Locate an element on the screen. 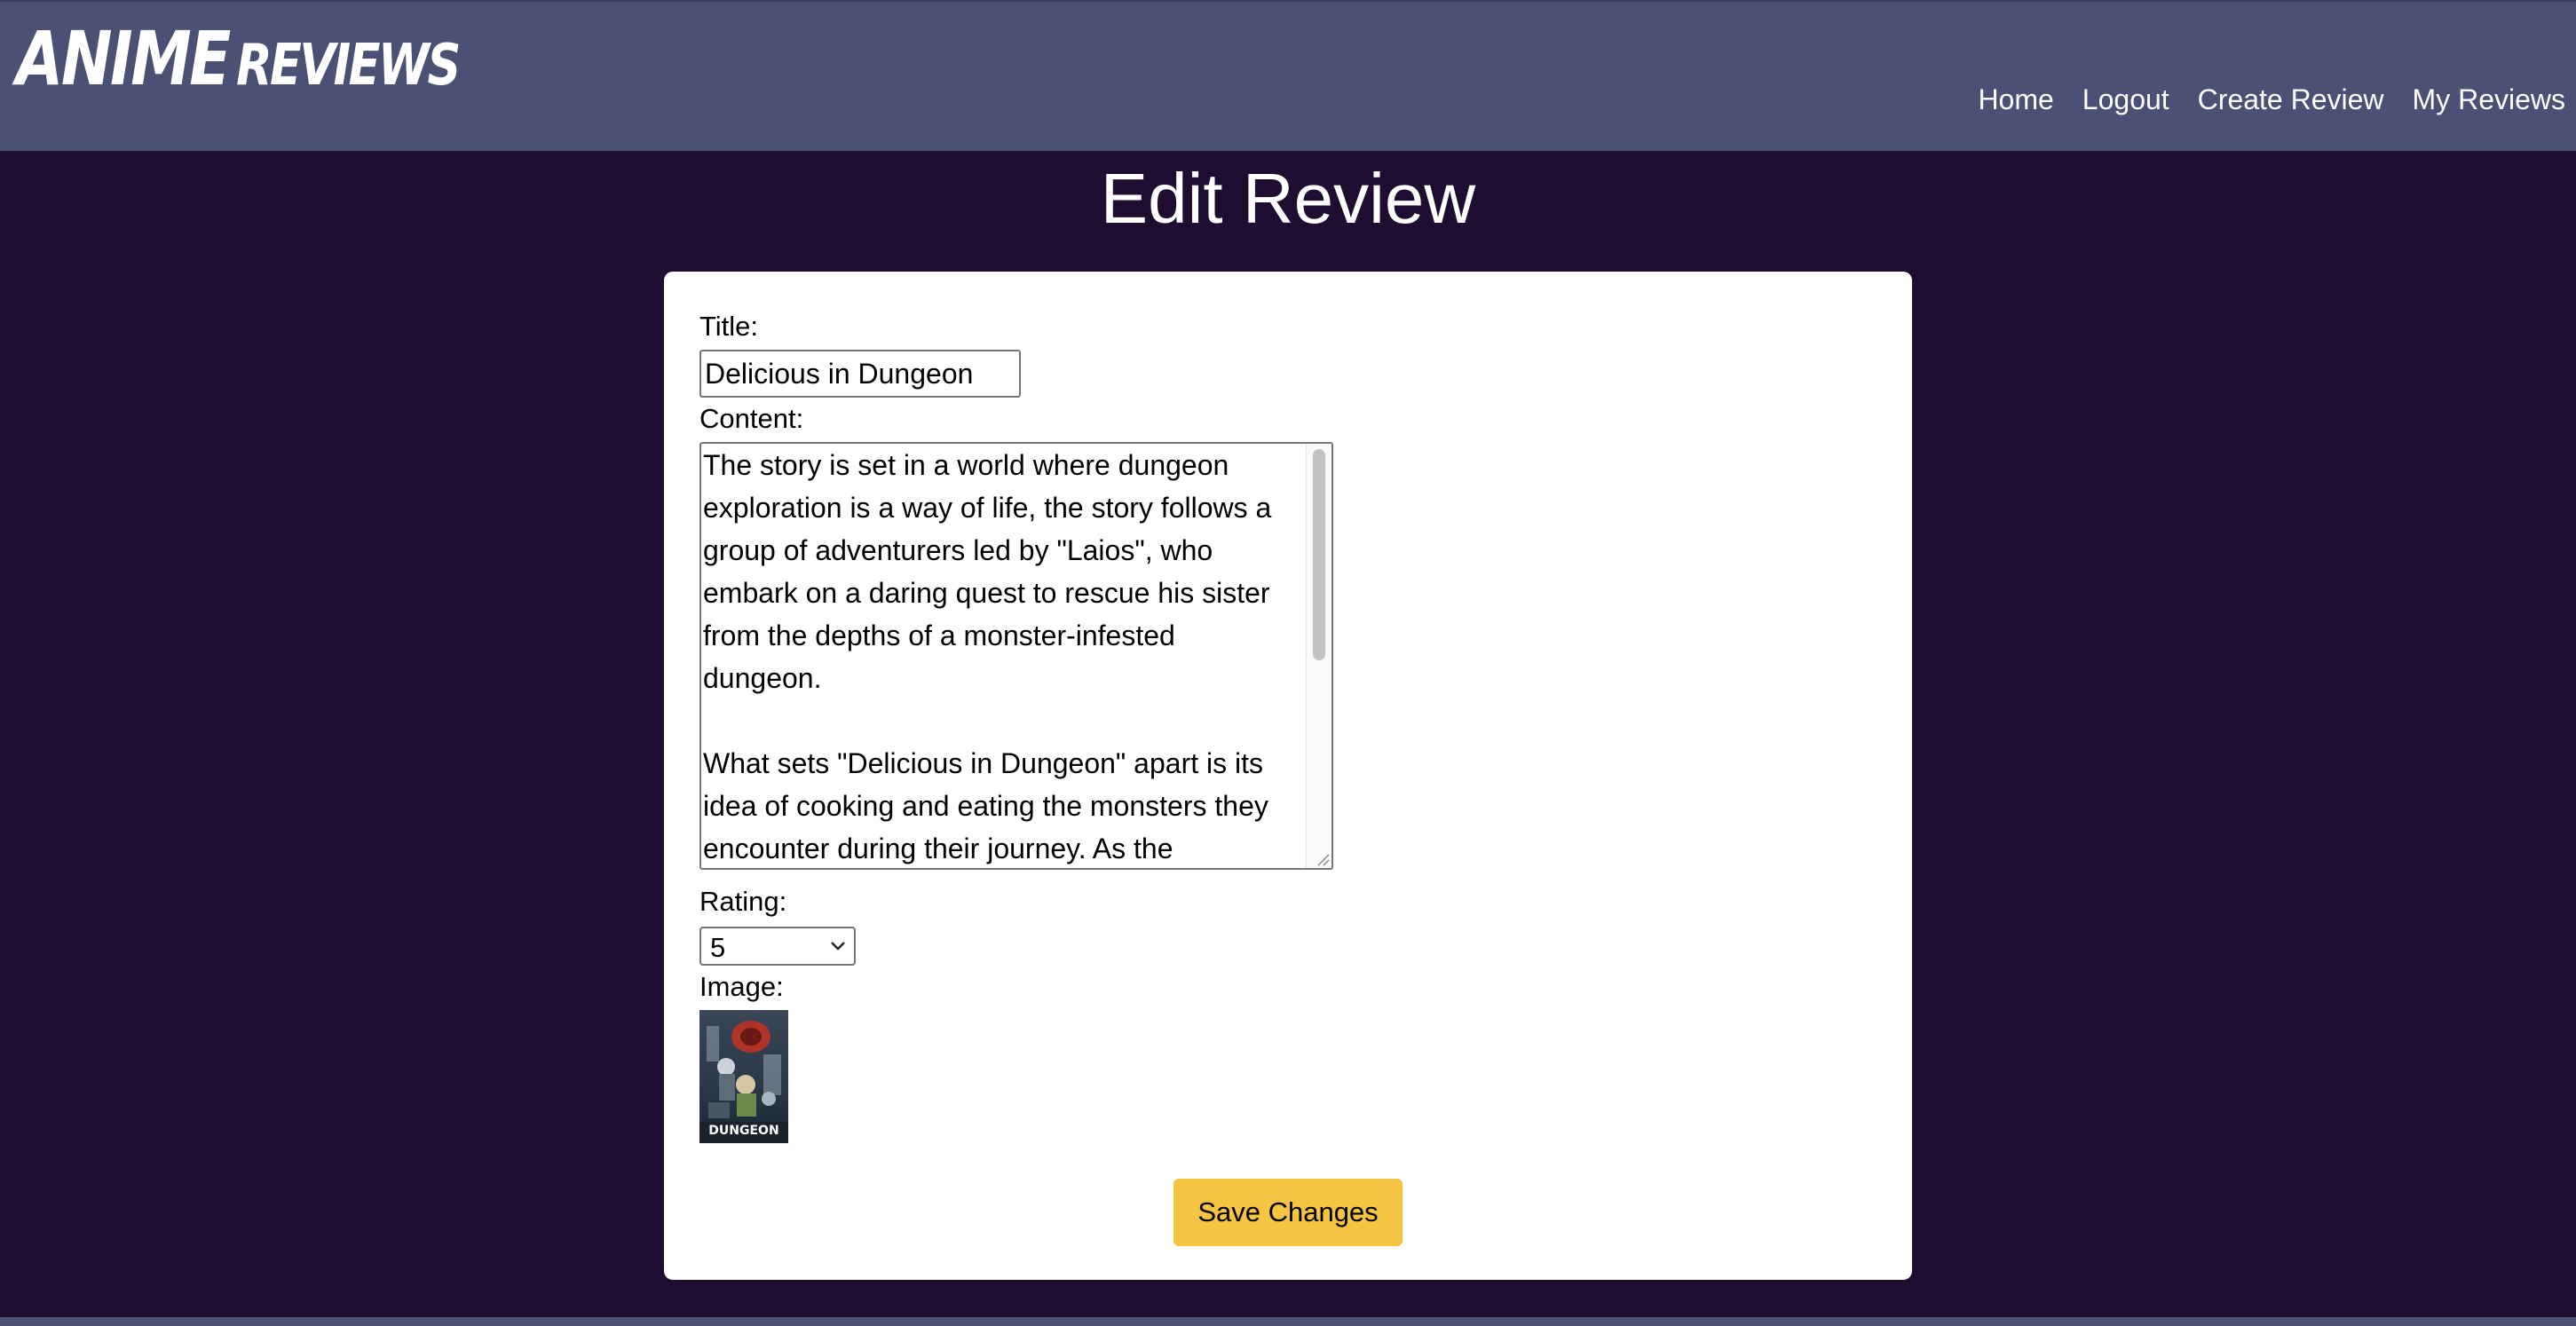 The image size is (2576, 1326). title-input is located at coordinates (860, 374).